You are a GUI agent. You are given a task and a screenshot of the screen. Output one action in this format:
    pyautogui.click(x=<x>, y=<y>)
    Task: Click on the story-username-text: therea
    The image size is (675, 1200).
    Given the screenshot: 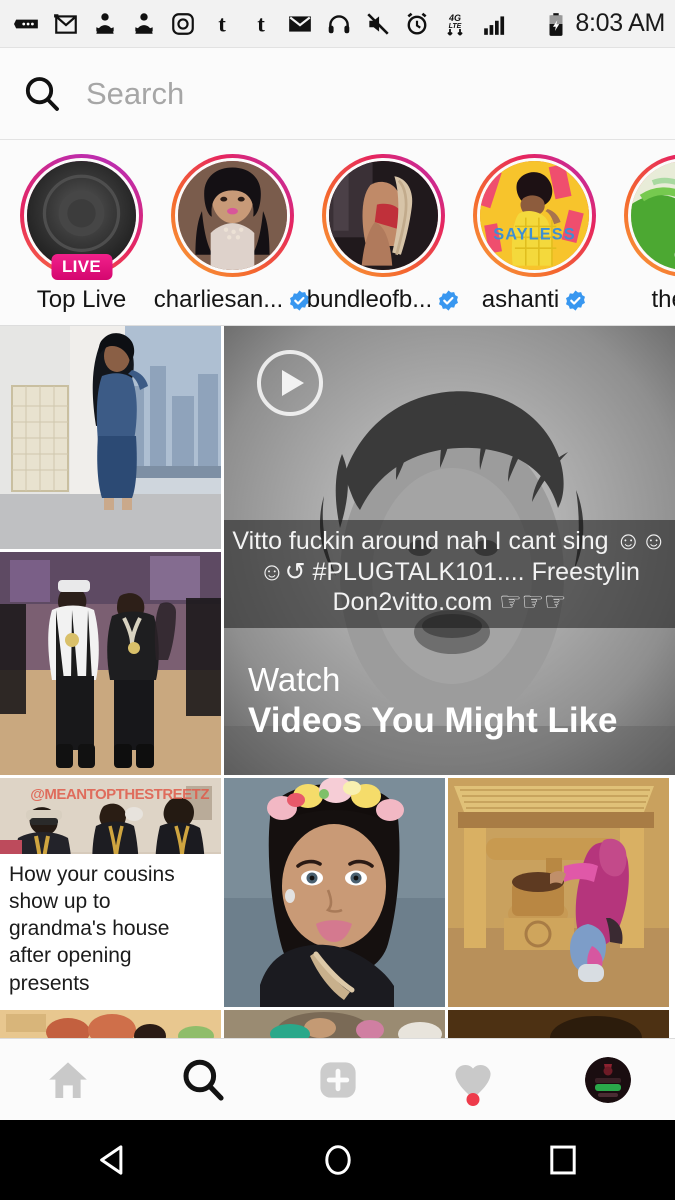 What is the action you would take?
    pyautogui.click(x=663, y=299)
    